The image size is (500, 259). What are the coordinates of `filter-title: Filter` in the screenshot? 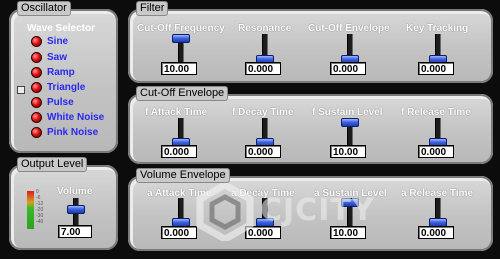 It's located at (152, 8).